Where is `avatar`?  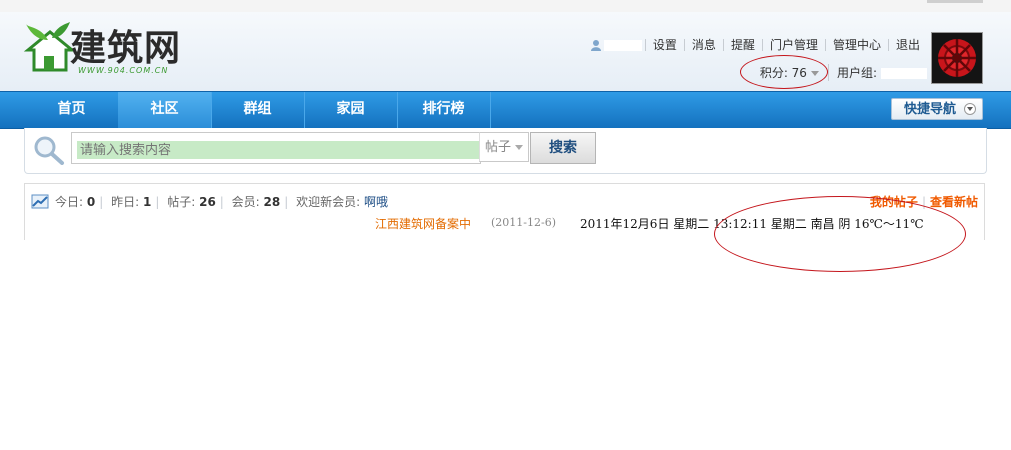
avatar is located at coordinates (957, 58).